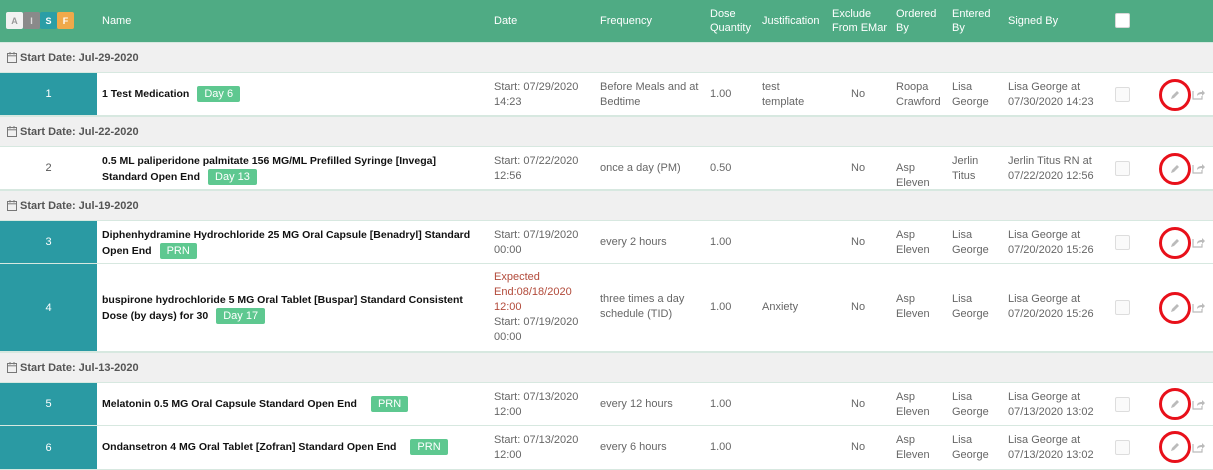 Image resolution: width=1213 pixels, height=470 pixels. Describe the element at coordinates (232, 177) in the screenshot. I see `day-badge: Day 13` at that location.